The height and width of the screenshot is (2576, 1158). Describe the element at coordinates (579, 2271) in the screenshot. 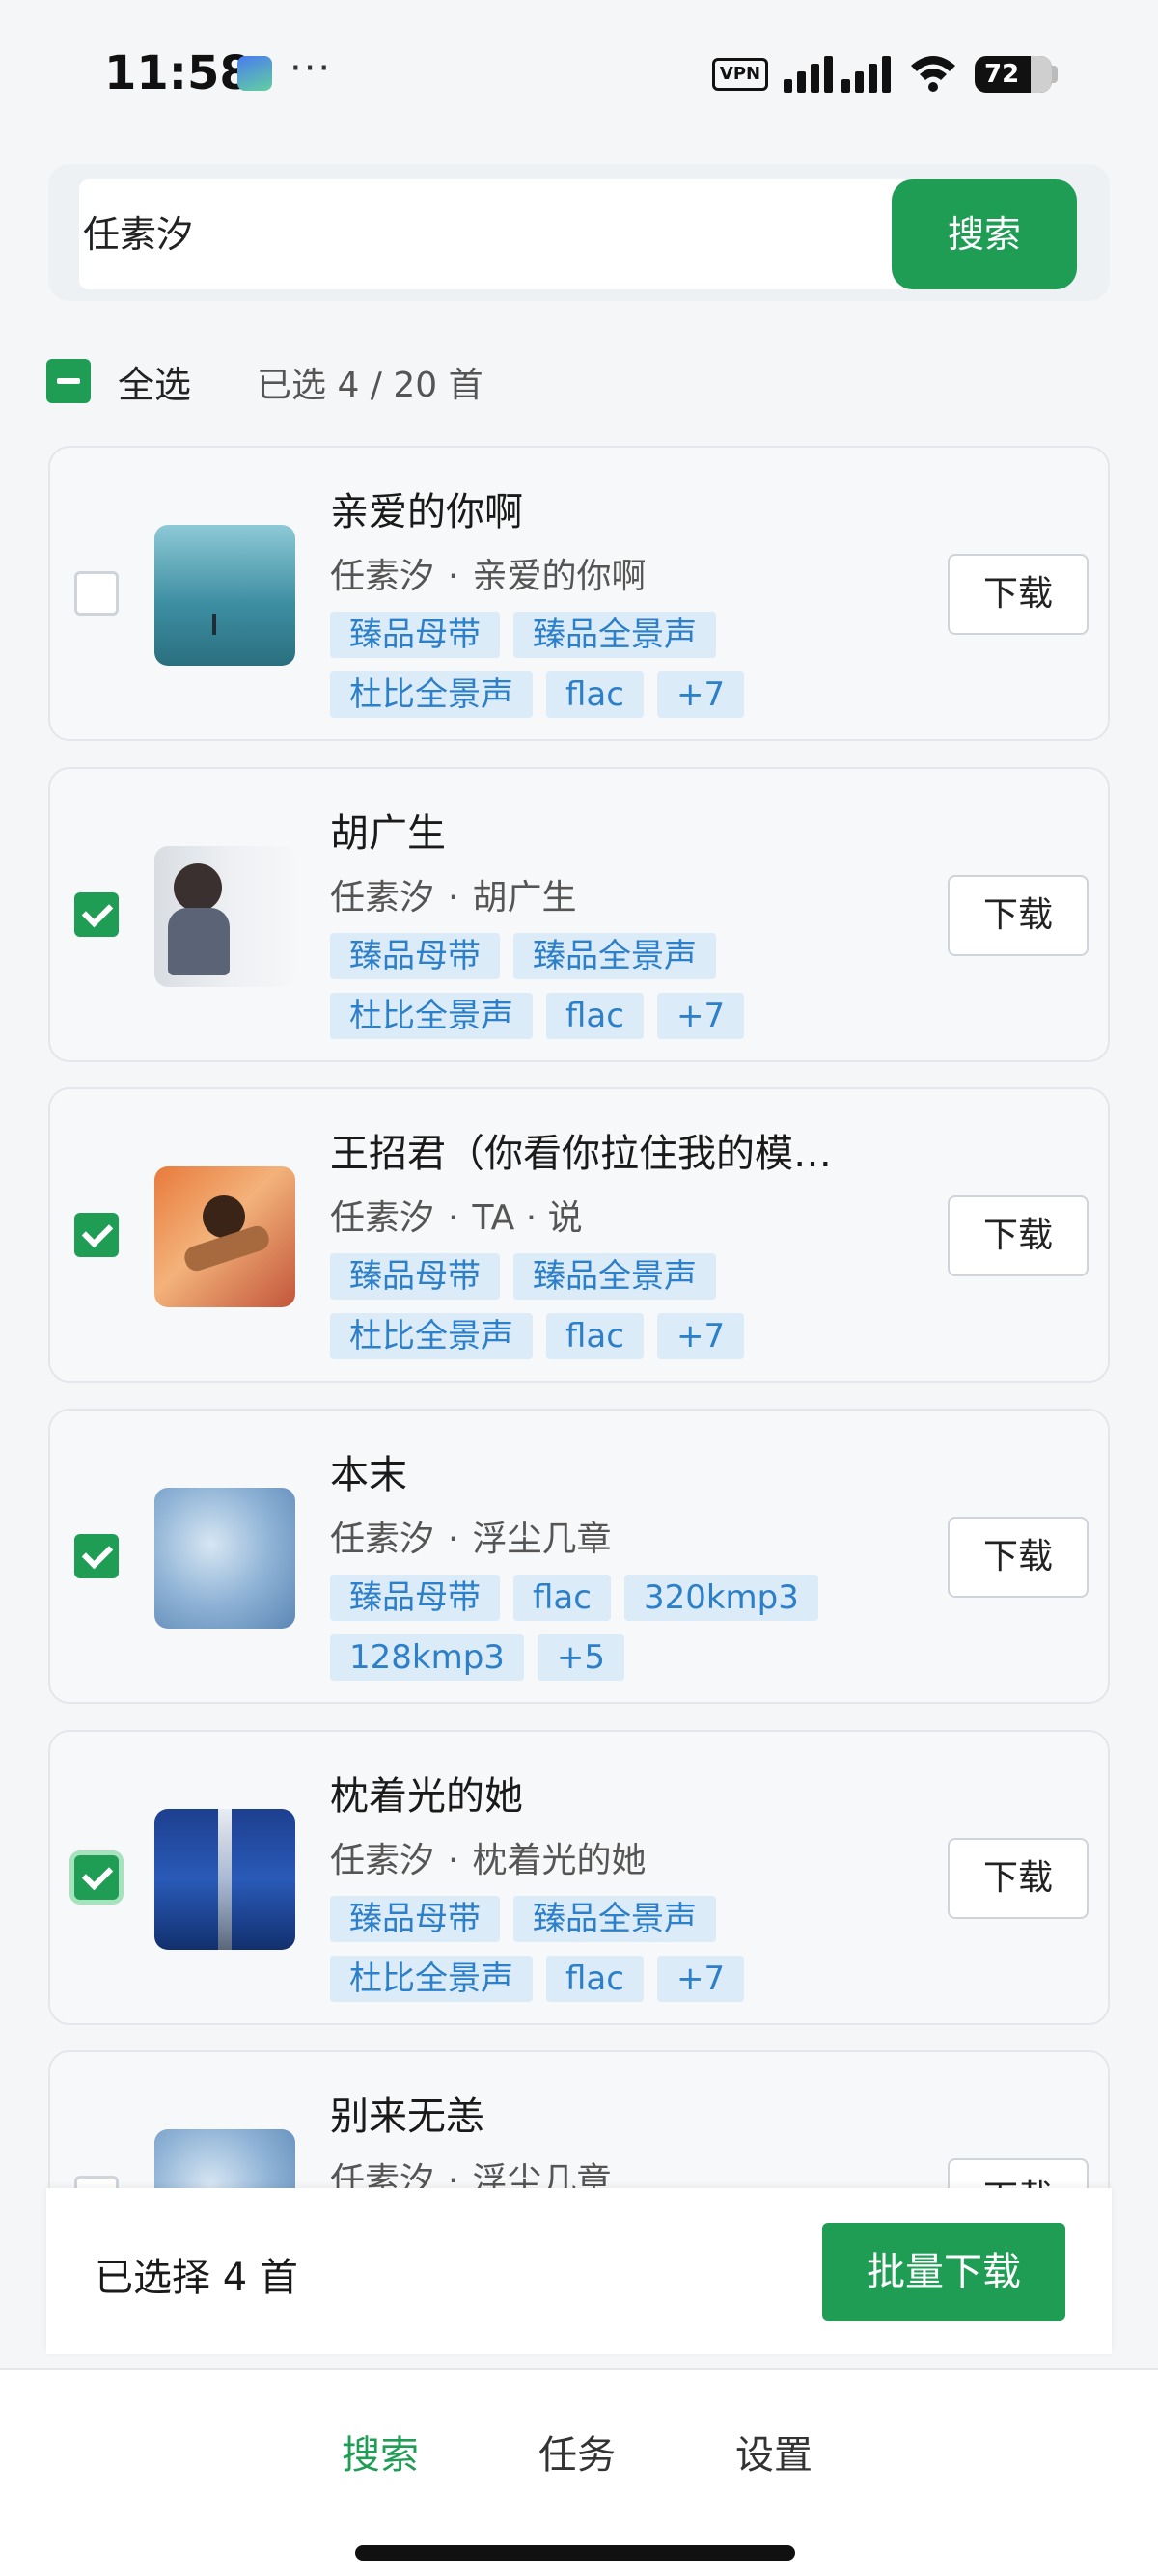

I see `batch-action-bar: 已选择 4 首 批量下载` at that location.